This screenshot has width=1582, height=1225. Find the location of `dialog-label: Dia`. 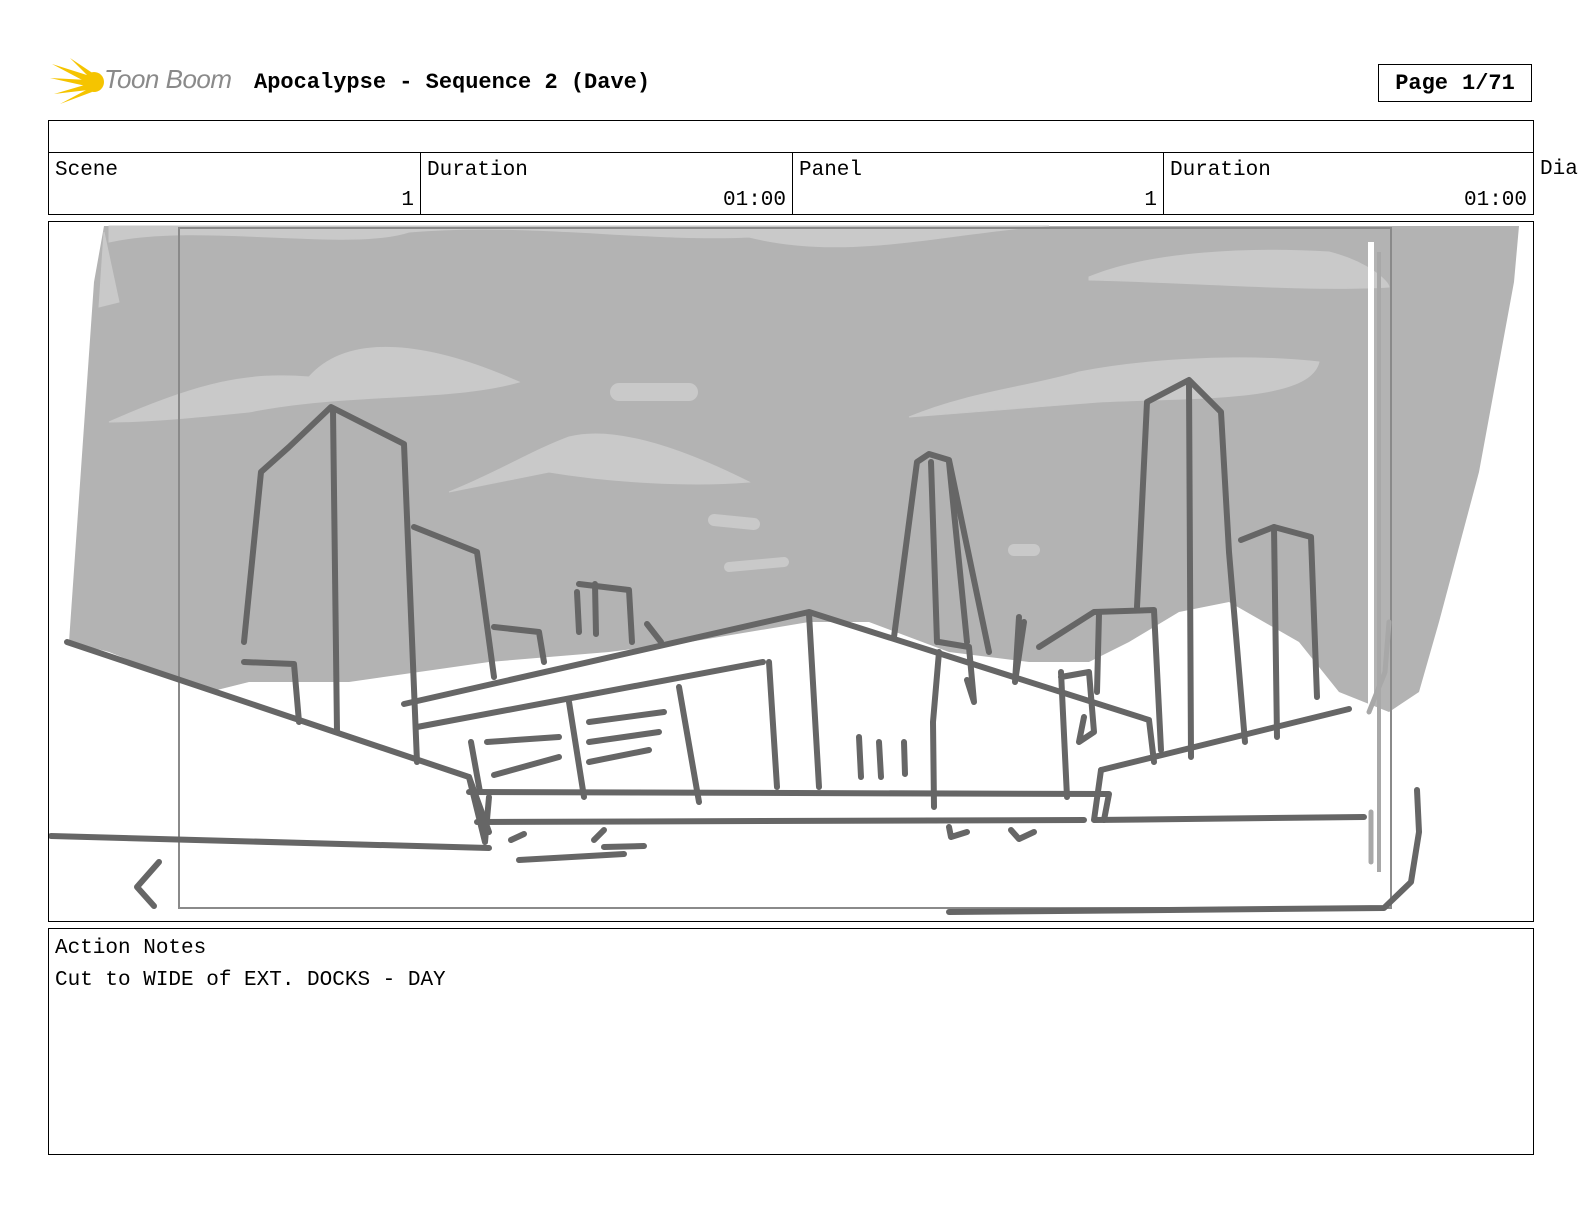

dialog-label: Dia is located at coordinates (1559, 169).